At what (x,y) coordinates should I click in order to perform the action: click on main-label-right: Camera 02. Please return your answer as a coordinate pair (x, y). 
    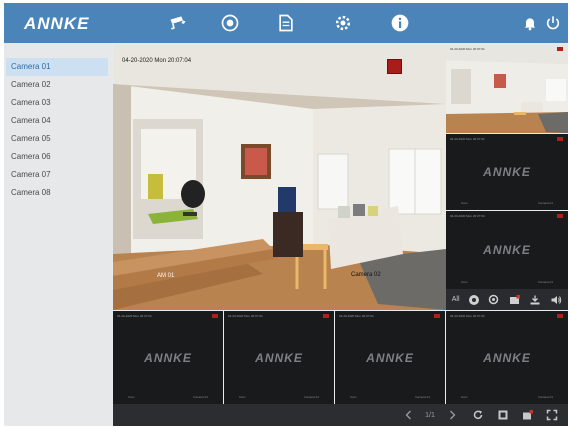
    Looking at the image, I should click on (366, 275).